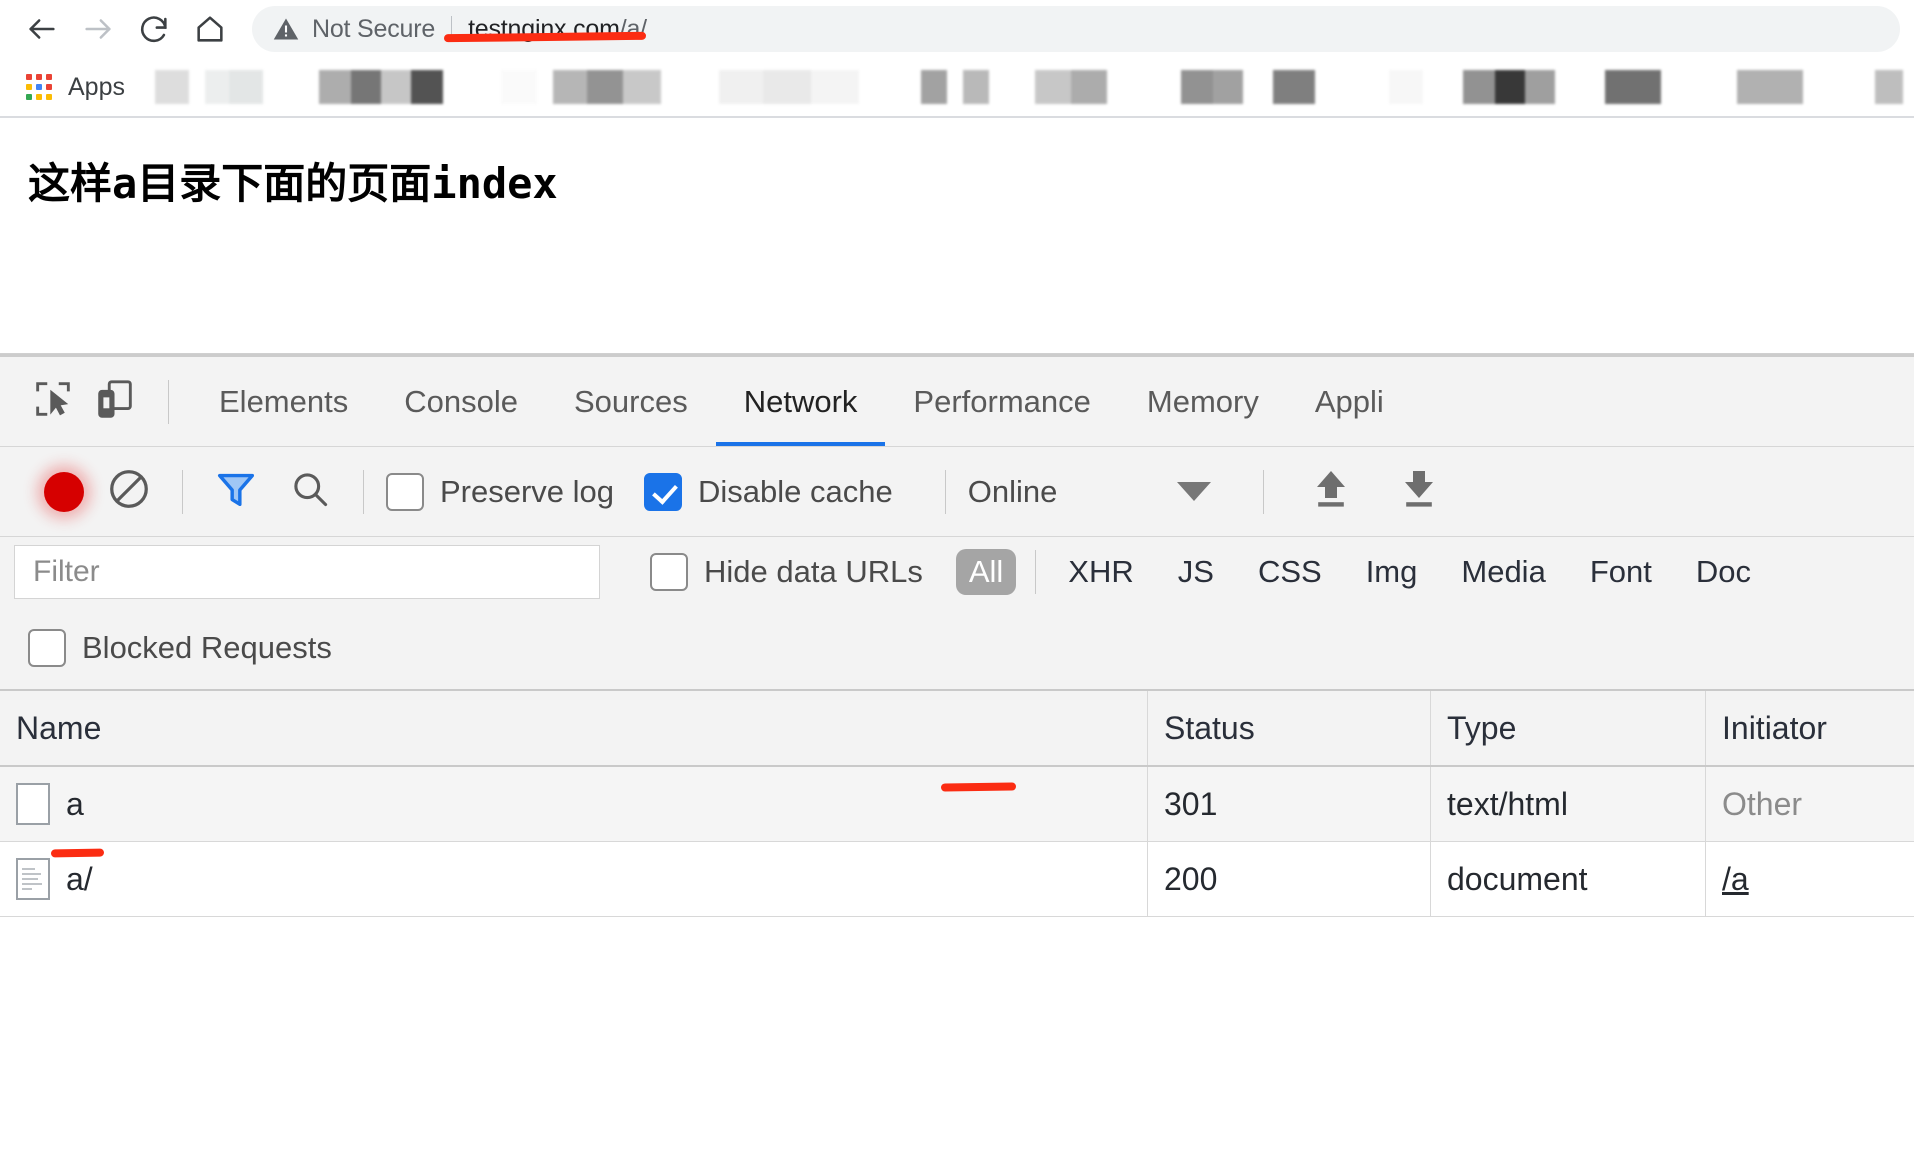 Image resolution: width=1914 pixels, height=1156 pixels. I want to click on blocked-requests-checkbox: Blocked Requests, so click(180, 648).